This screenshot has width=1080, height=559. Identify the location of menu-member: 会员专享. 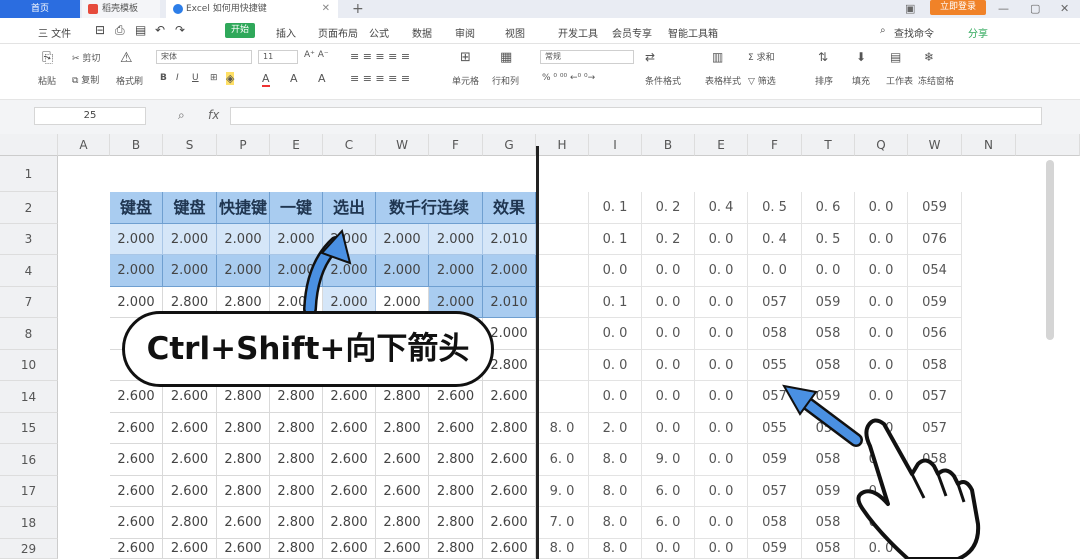
(632, 32).